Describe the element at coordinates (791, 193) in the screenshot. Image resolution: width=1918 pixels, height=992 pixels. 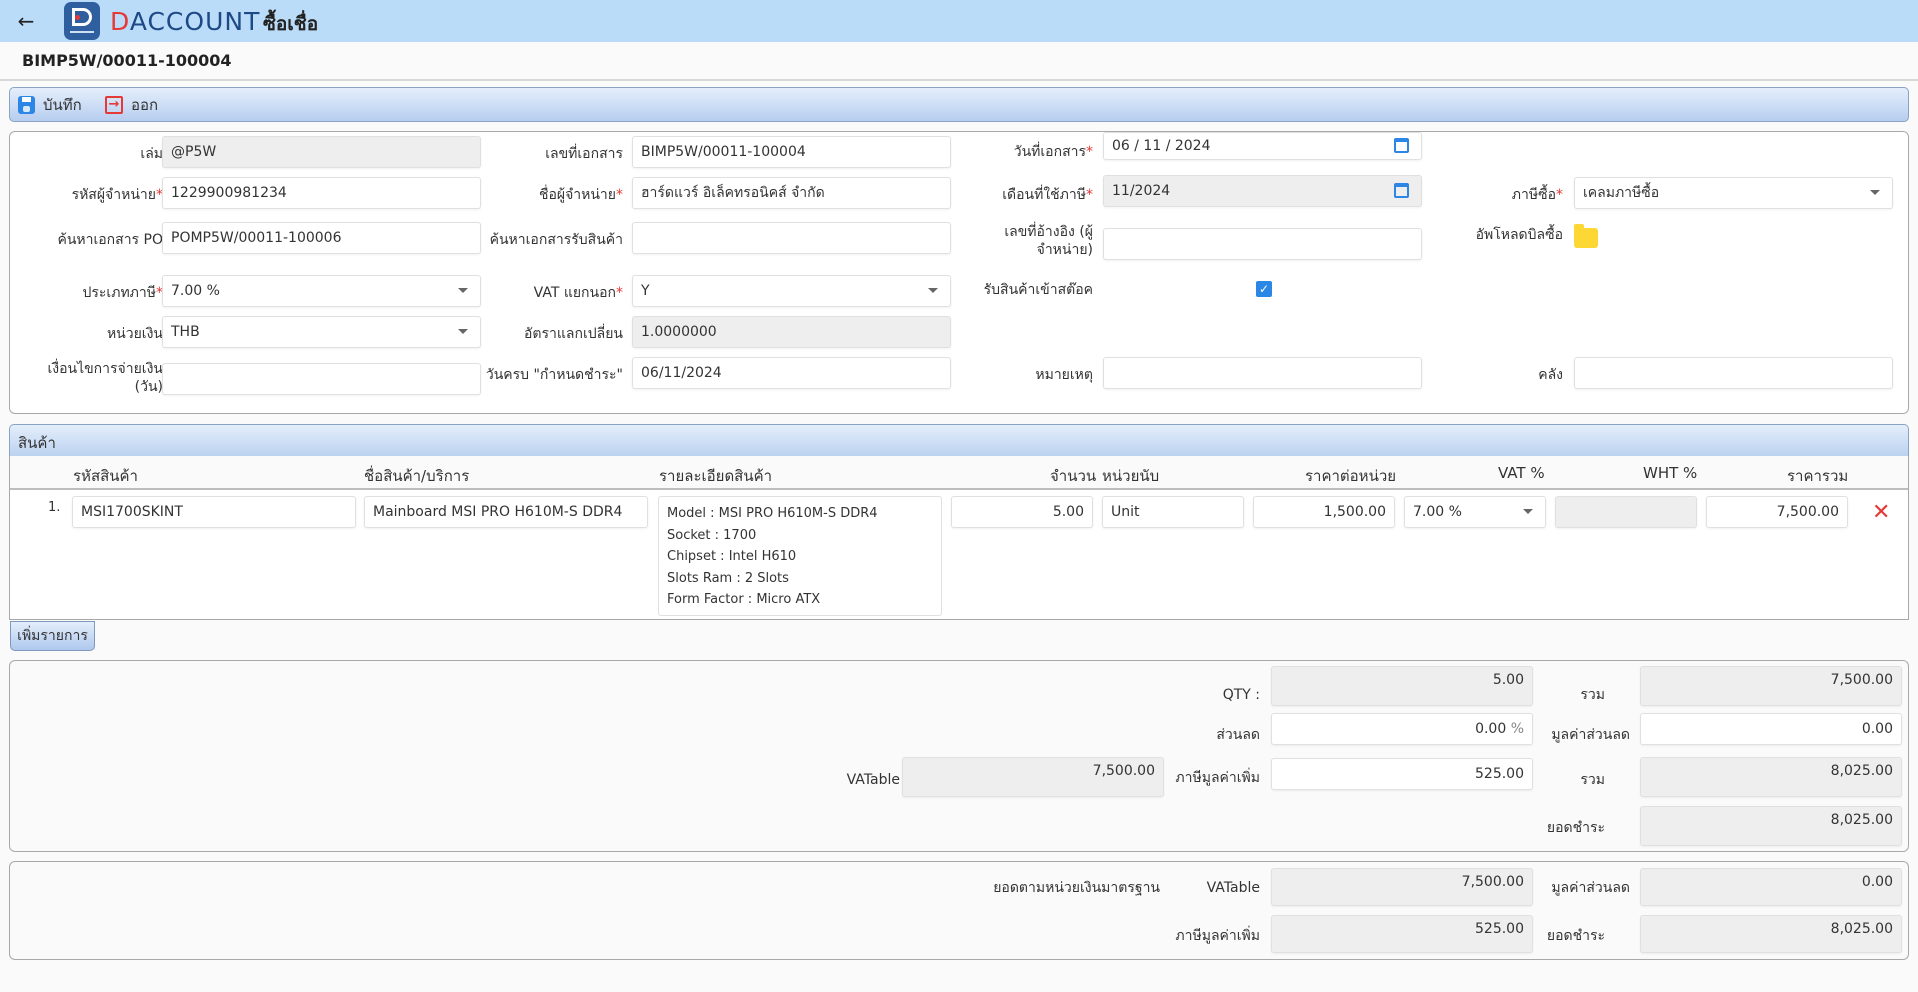
I see `vendor-name-field: ฮาร์ดแวร์ อิเล็คทรอนิคส์ จำกัด` at that location.